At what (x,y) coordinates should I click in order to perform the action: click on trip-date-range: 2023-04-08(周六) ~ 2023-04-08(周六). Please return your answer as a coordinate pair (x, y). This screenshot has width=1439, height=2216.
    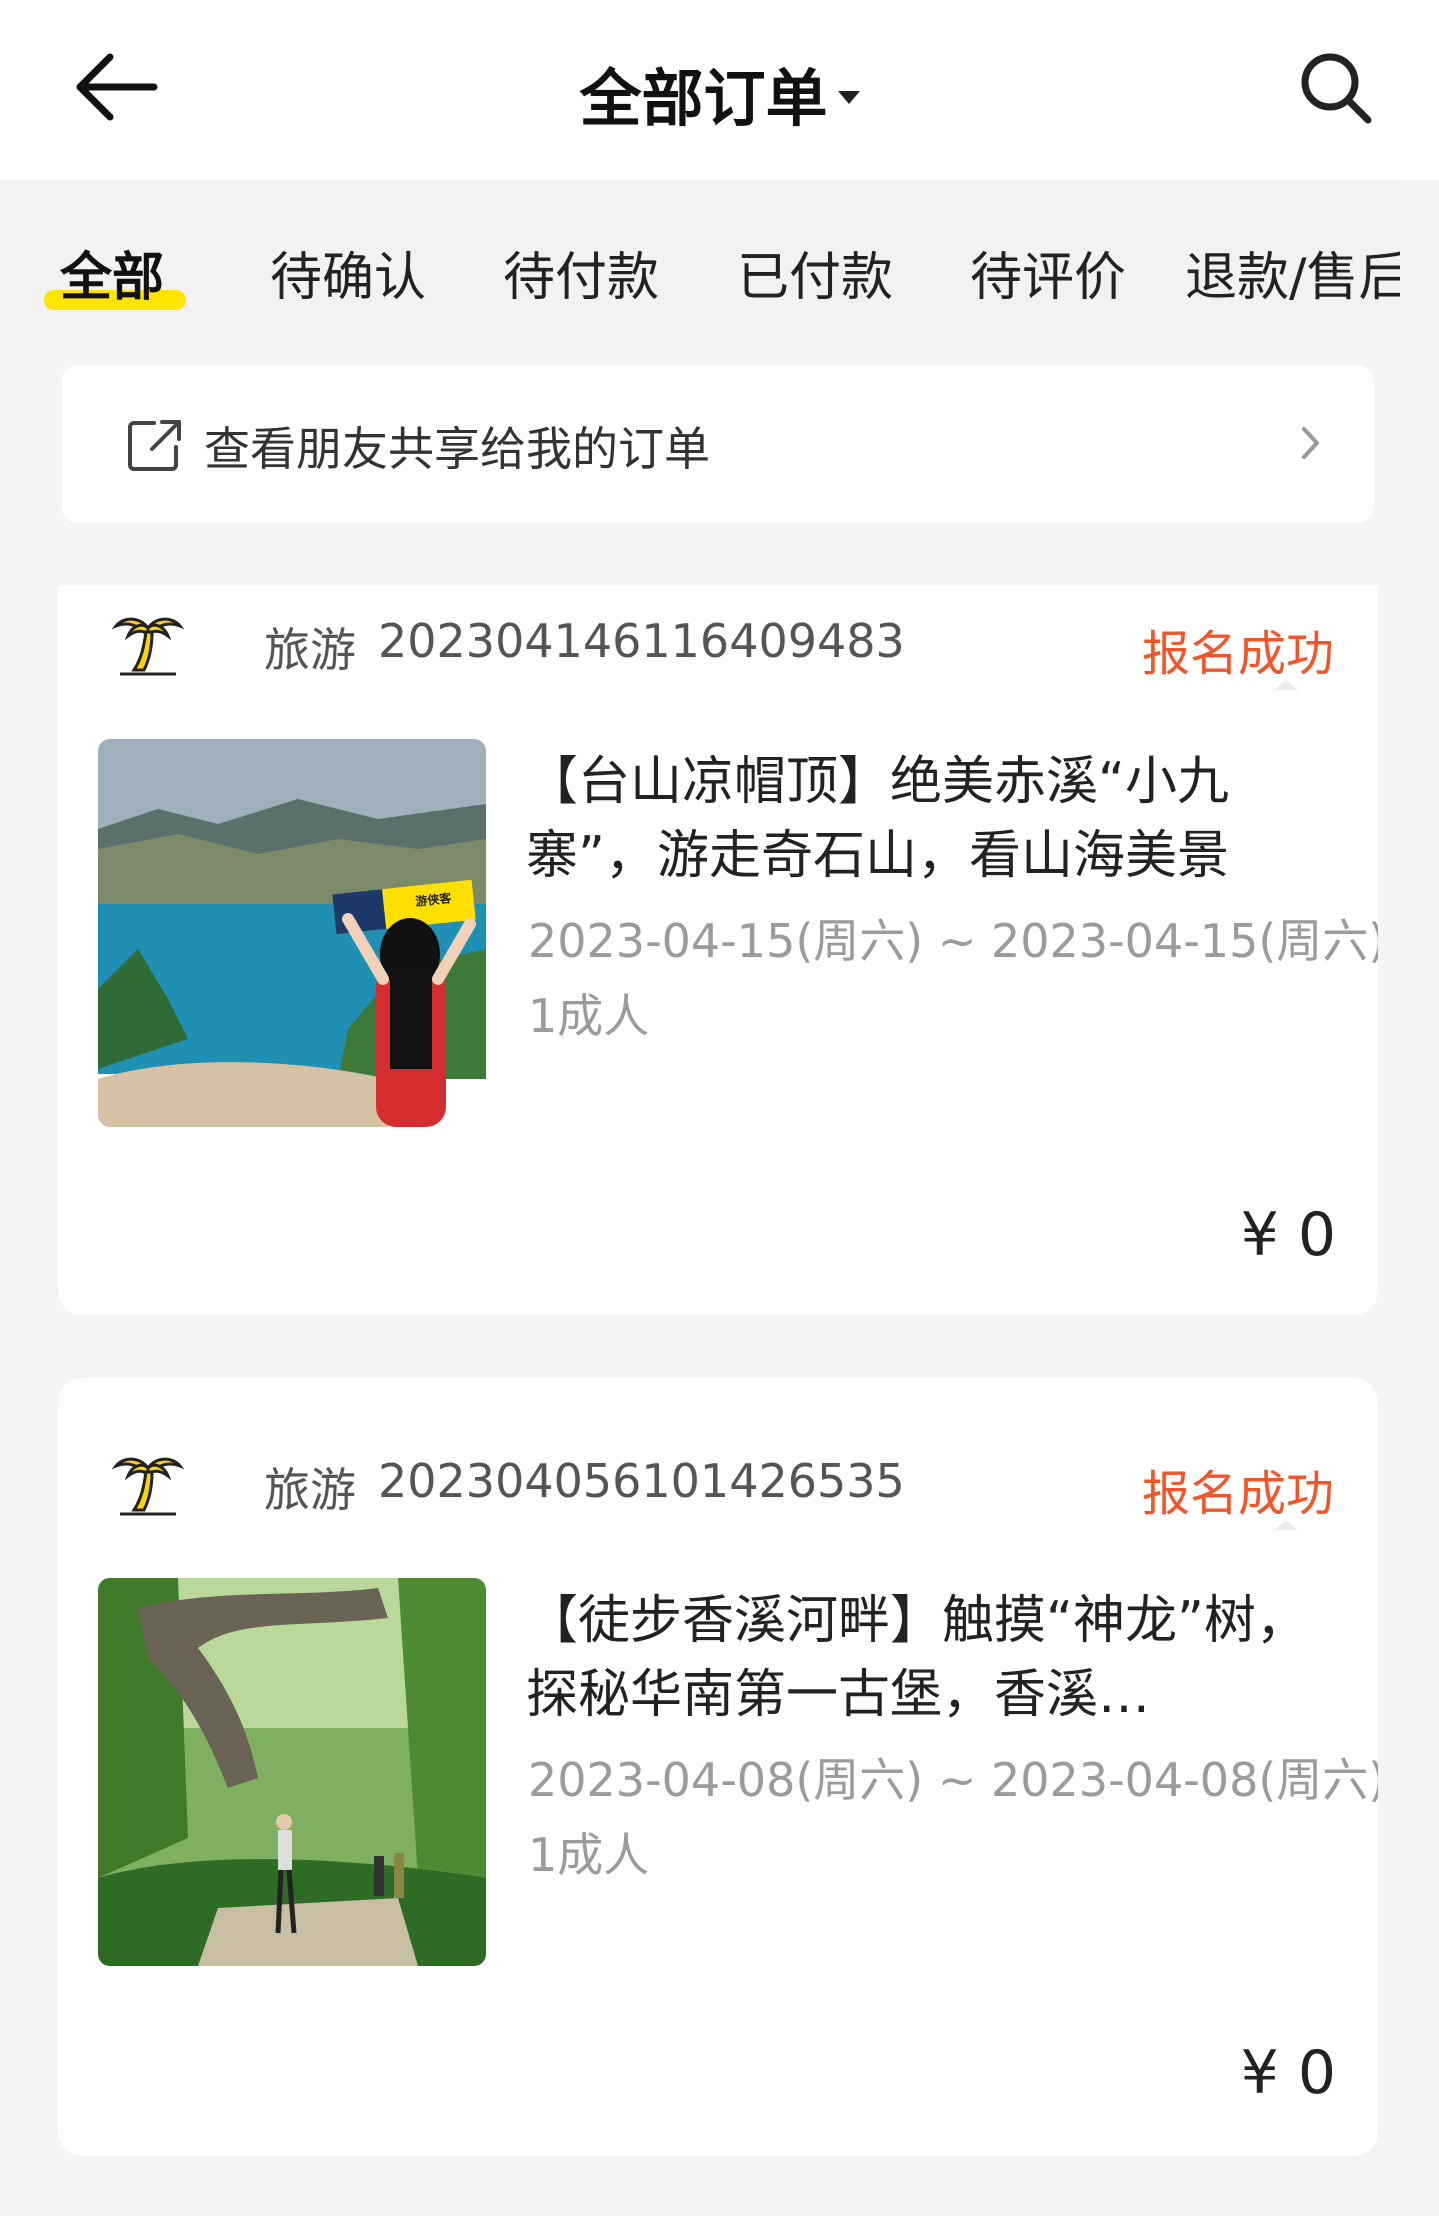
    Looking at the image, I should click on (953, 1780).